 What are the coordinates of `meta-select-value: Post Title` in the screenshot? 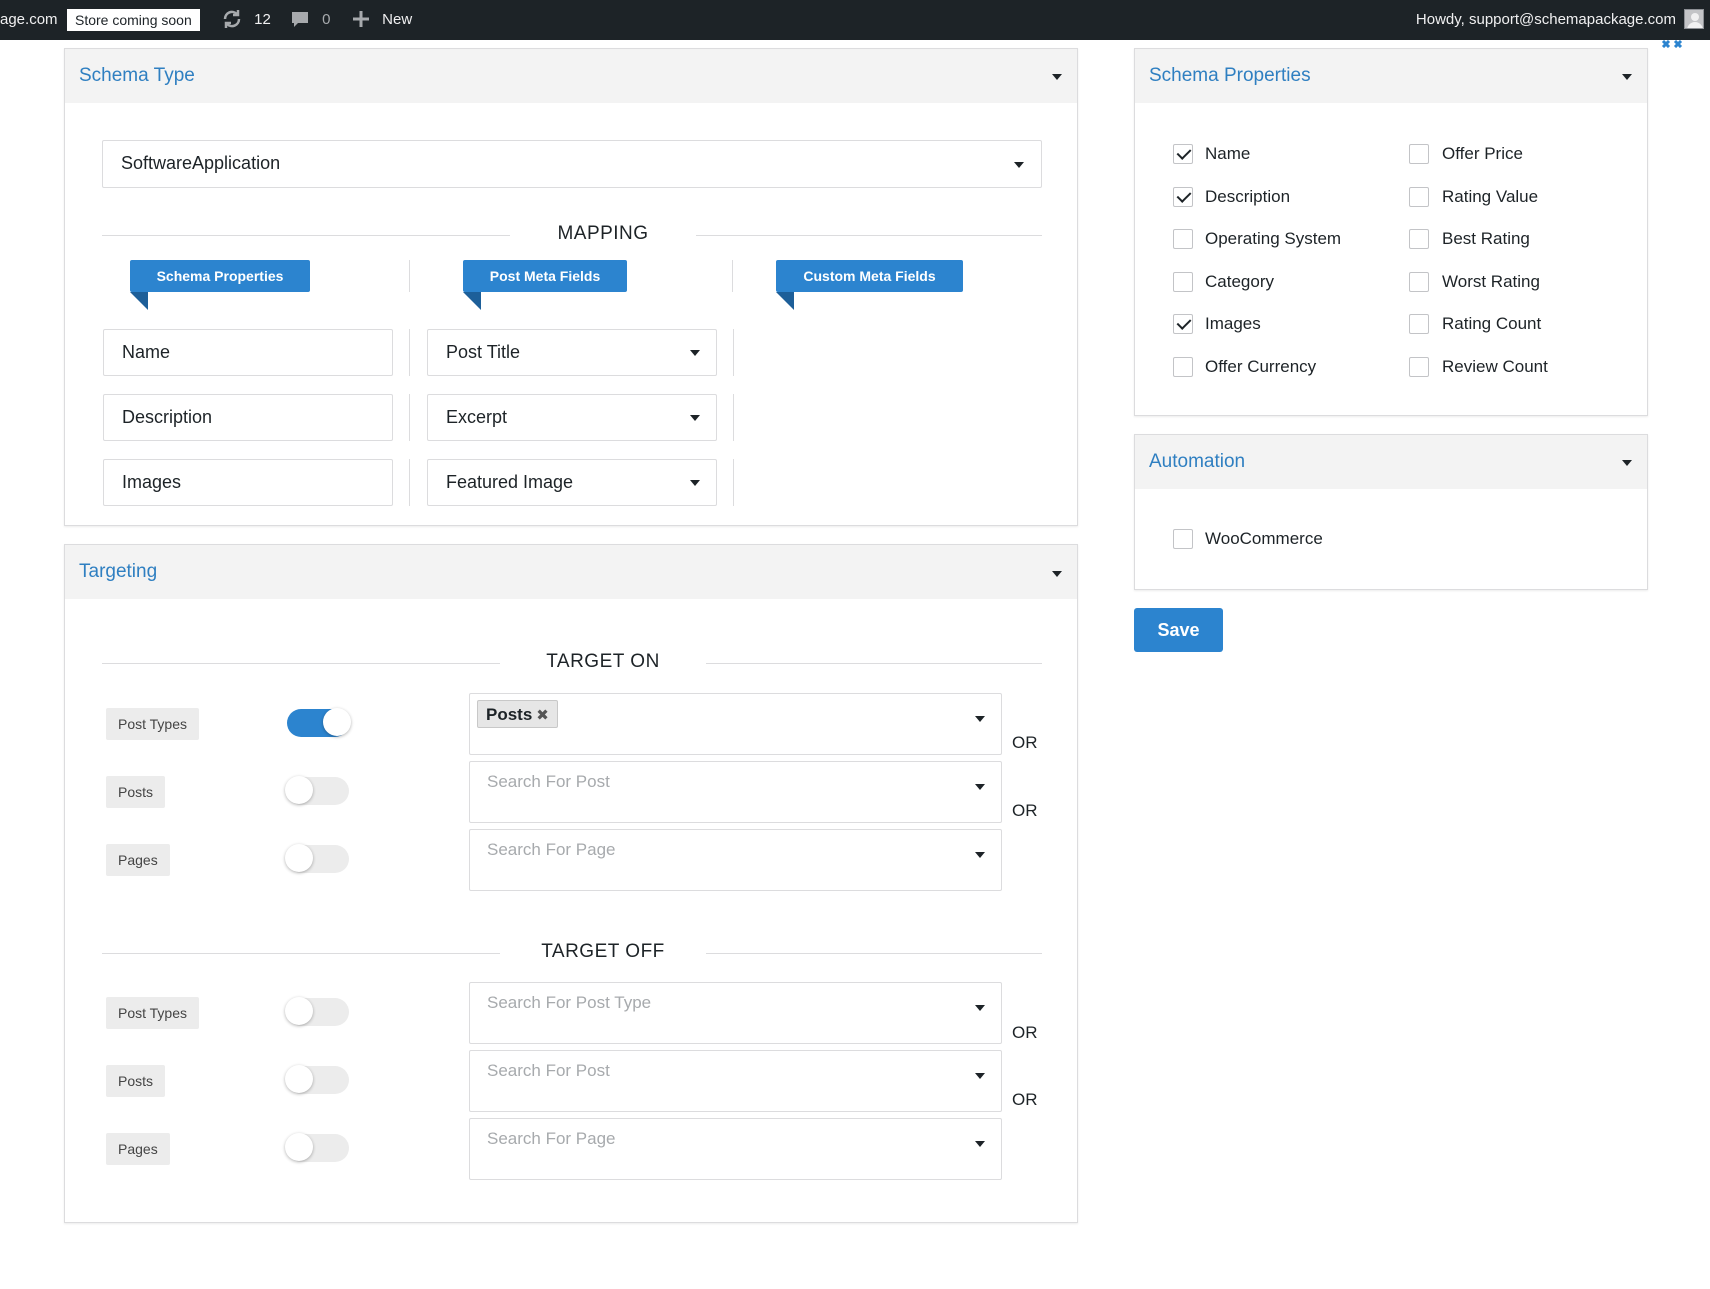 It's located at (483, 352).